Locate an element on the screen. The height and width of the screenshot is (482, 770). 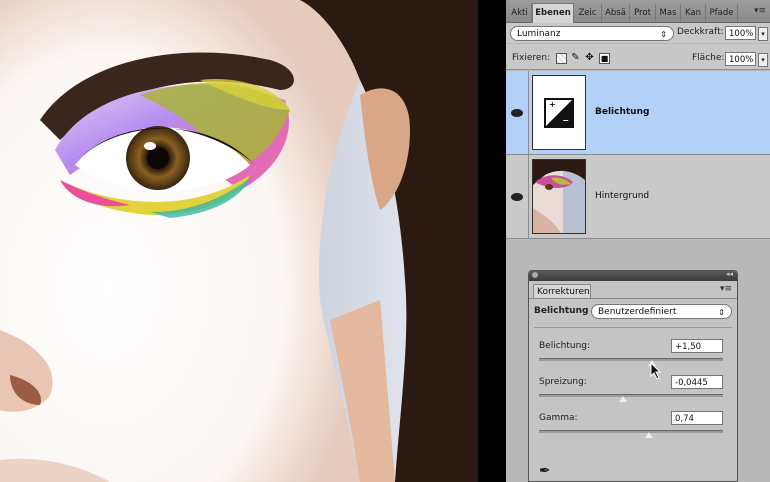
lock-all-icon: ■ is located at coordinates (604, 58).